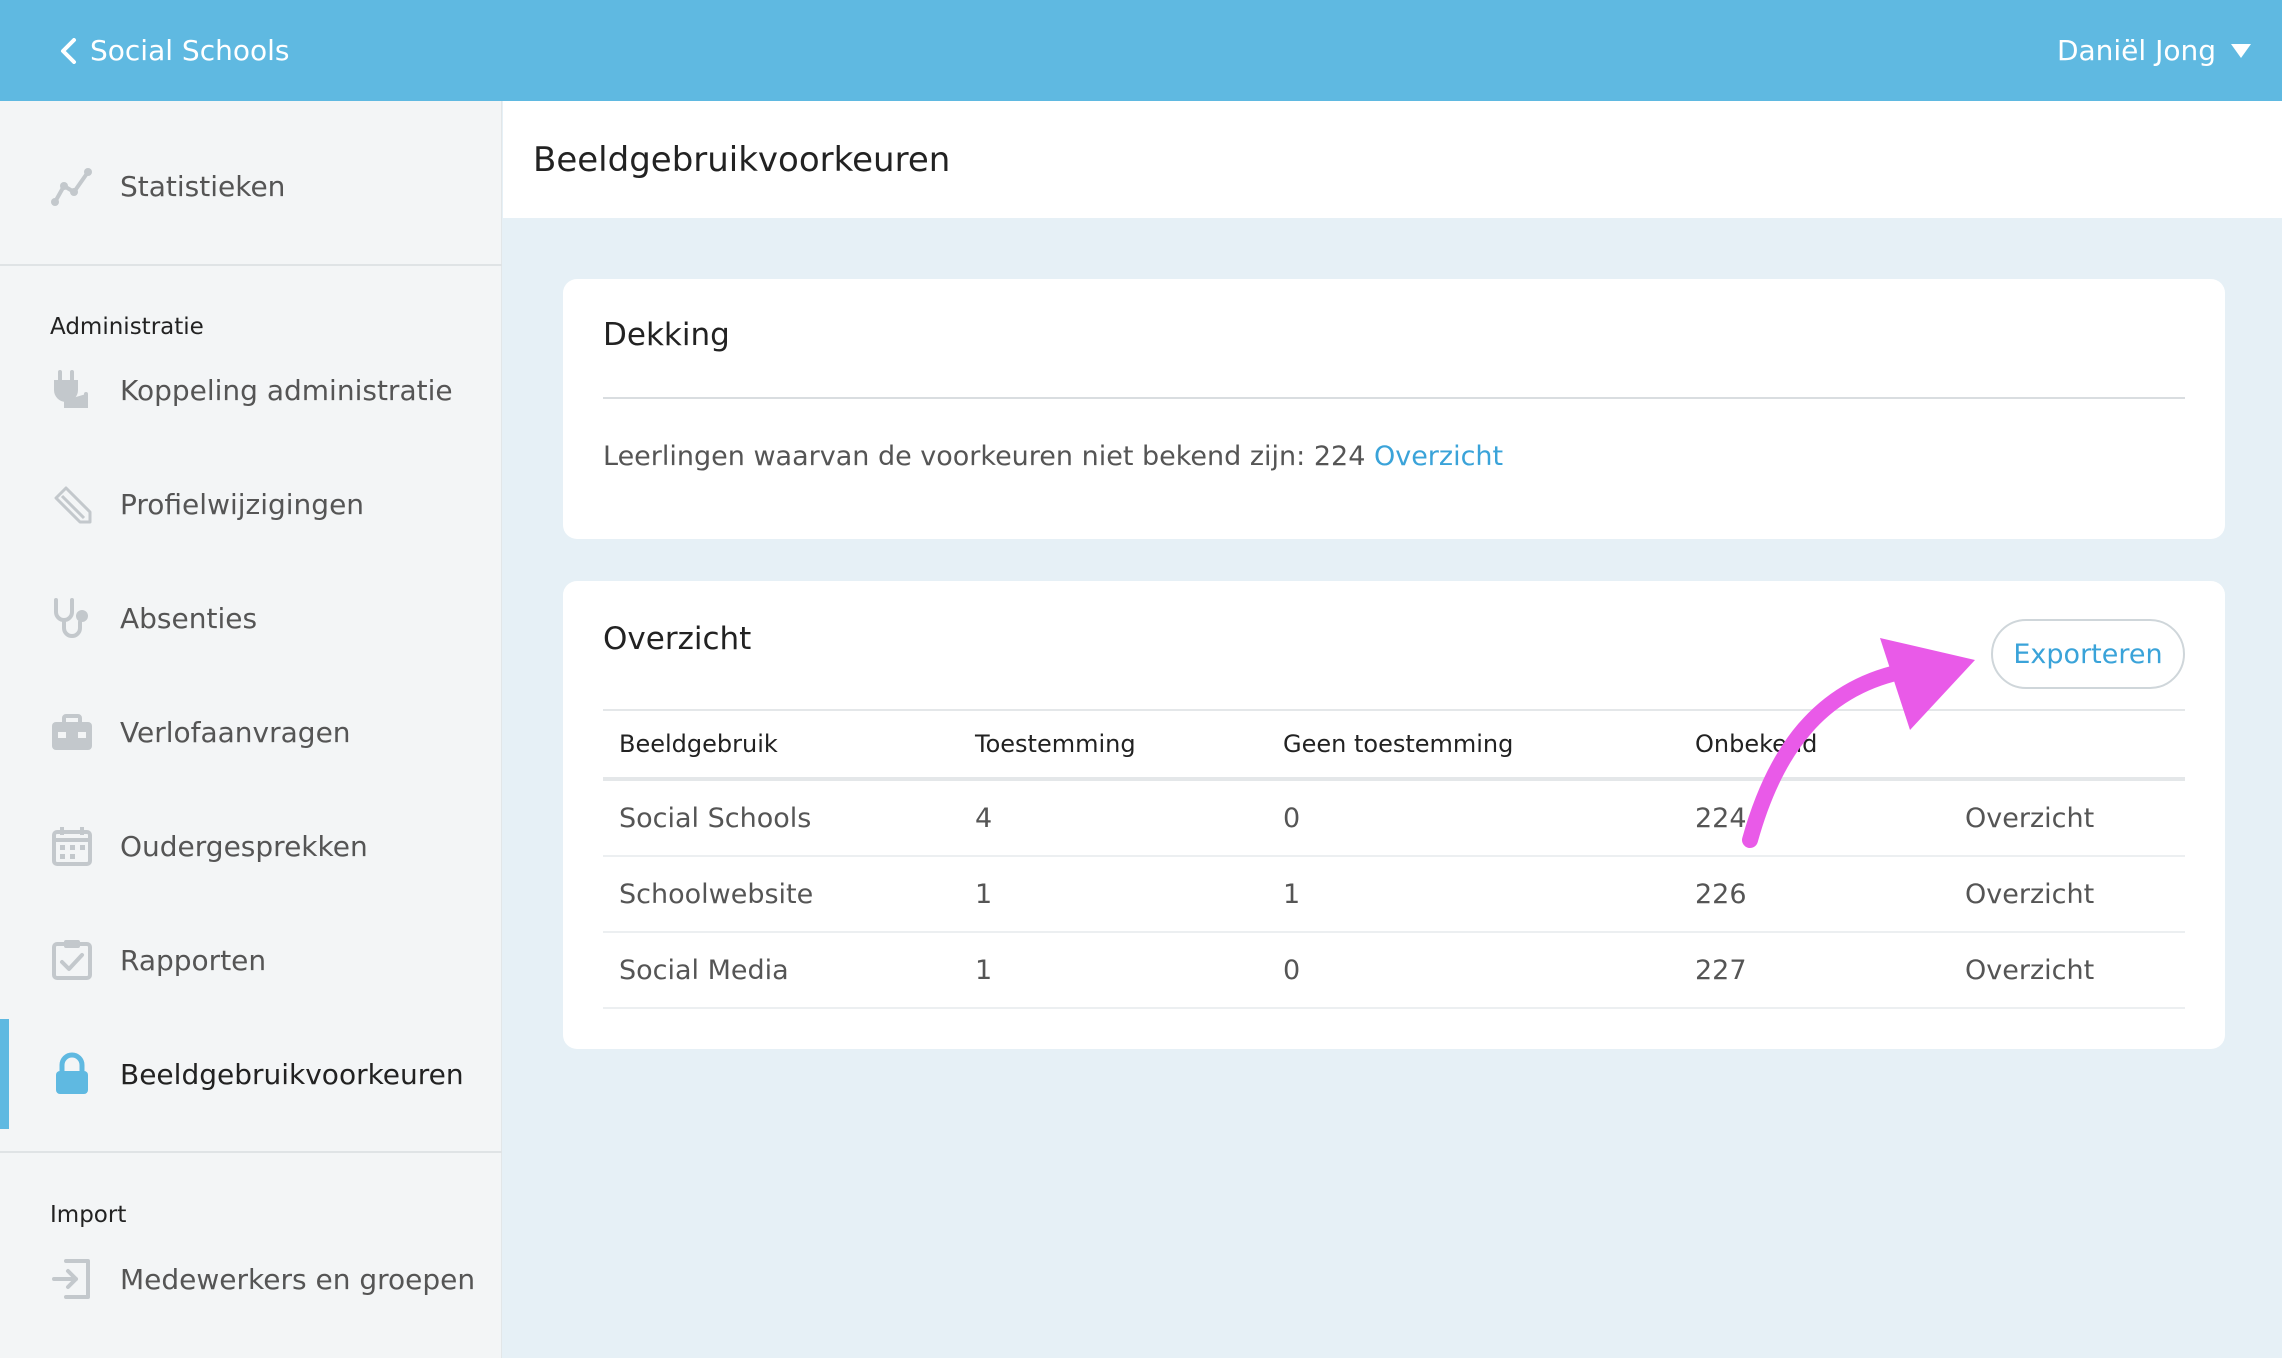 The width and height of the screenshot is (2282, 1358). Describe the element at coordinates (1394, 971) in the screenshot. I see `table-row: Social Media 1 0 227 Overzicht` at that location.